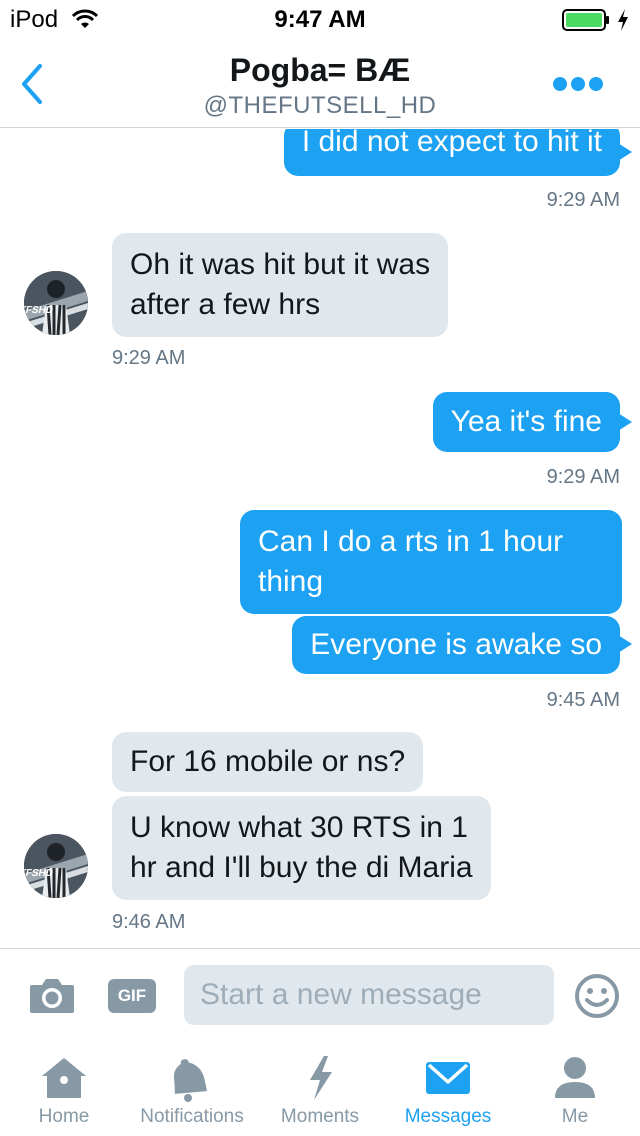 This screenshot has height=1136, width=640. I want to click on message-text-line: after a few hrs, so click(225, 304).